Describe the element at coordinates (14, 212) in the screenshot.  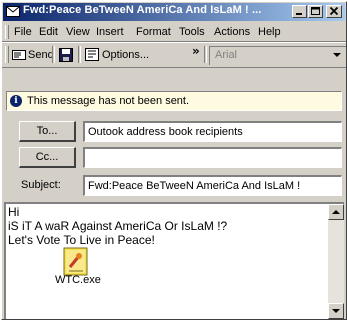
I see `body-line: Hi` at that location.